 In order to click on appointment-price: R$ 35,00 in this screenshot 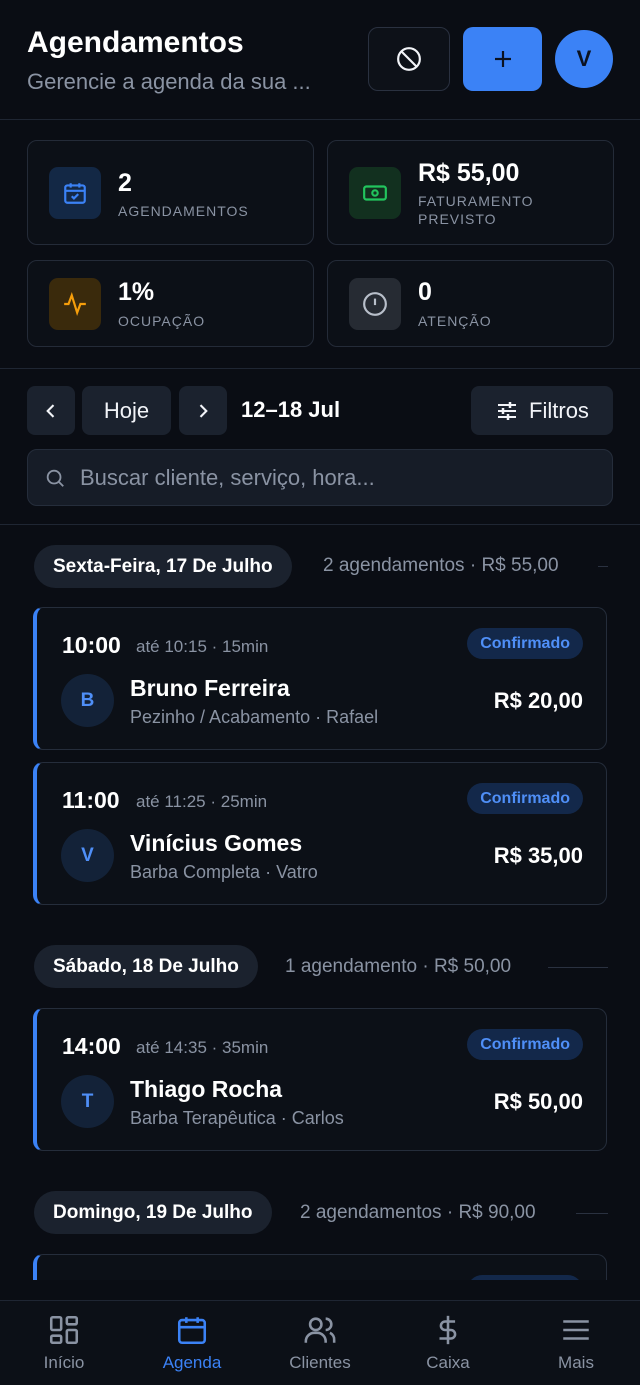, I will do `click(538, 855)`.